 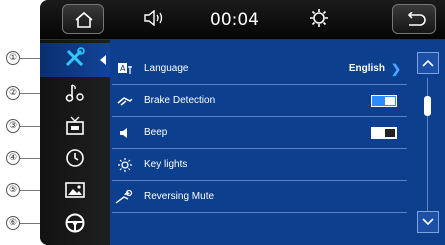 I want to click on setting-label: Key lights, so click(x=166, y=164).